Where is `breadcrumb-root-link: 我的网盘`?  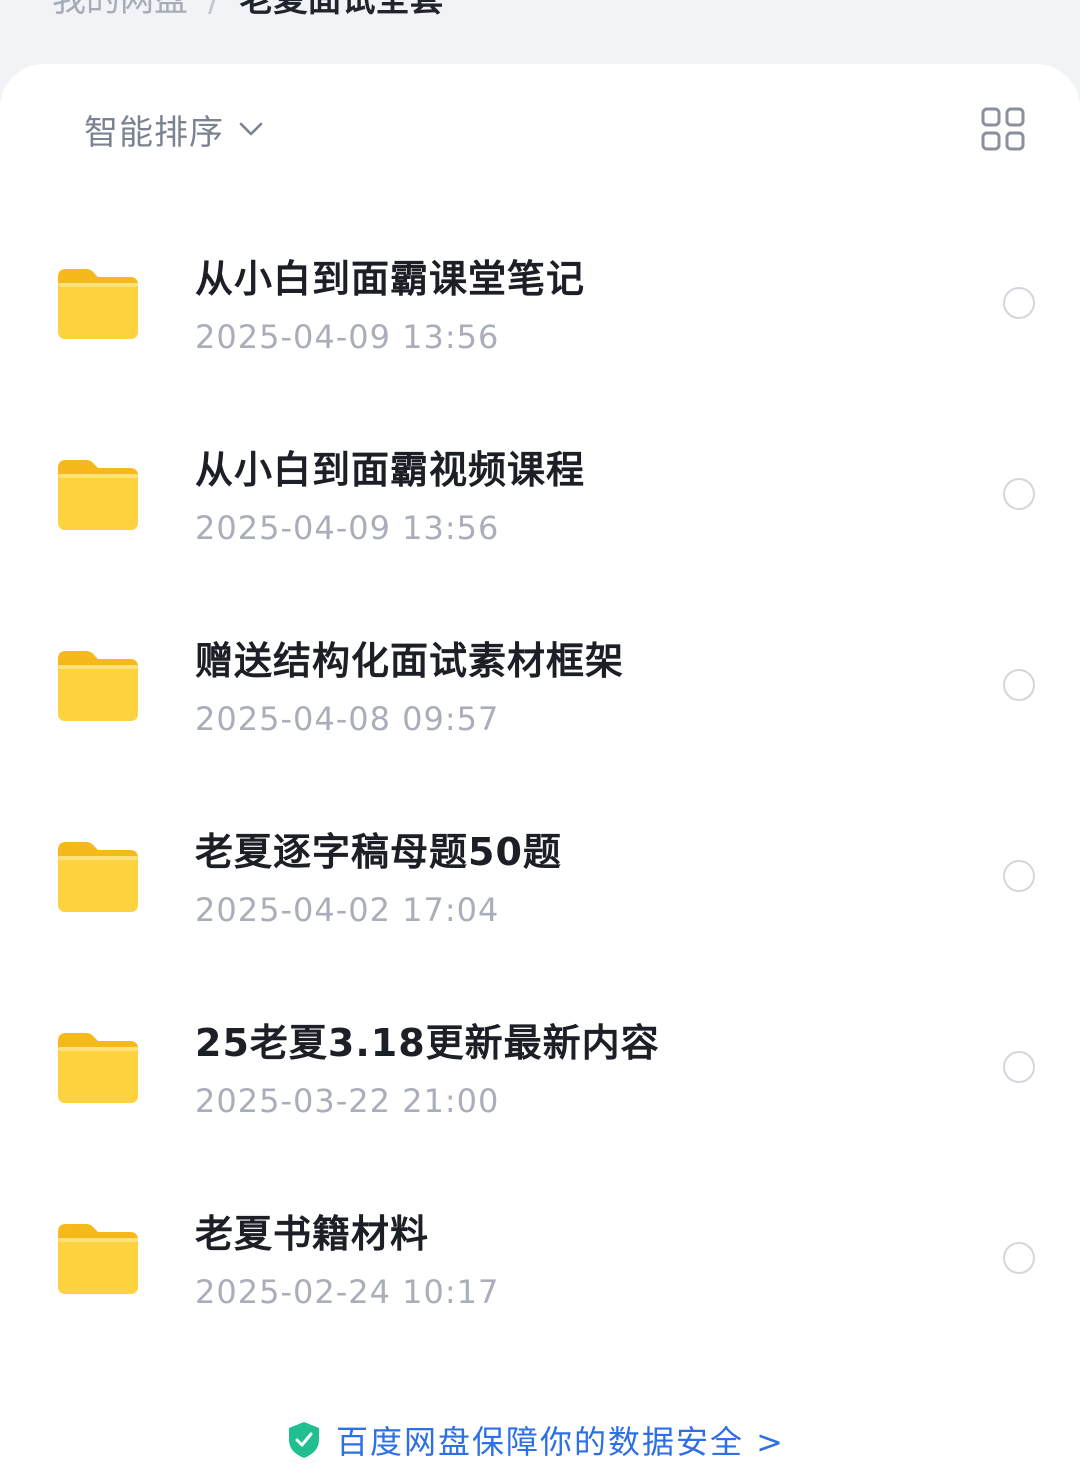 breadcrumb-root-link: 我的网盘 is located at coordinates (120, 12).